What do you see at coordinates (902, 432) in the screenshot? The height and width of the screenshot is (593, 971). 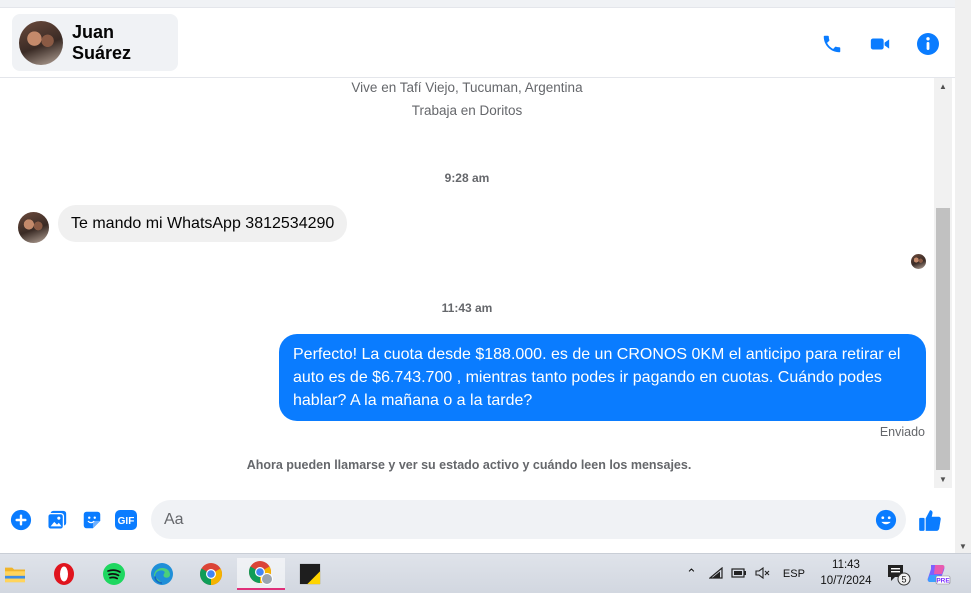 I see `message-status: Enviado` at bounding box center [902, 432].